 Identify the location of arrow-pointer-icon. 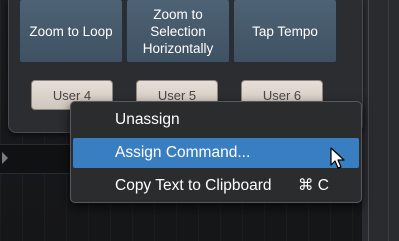
(337, 158).